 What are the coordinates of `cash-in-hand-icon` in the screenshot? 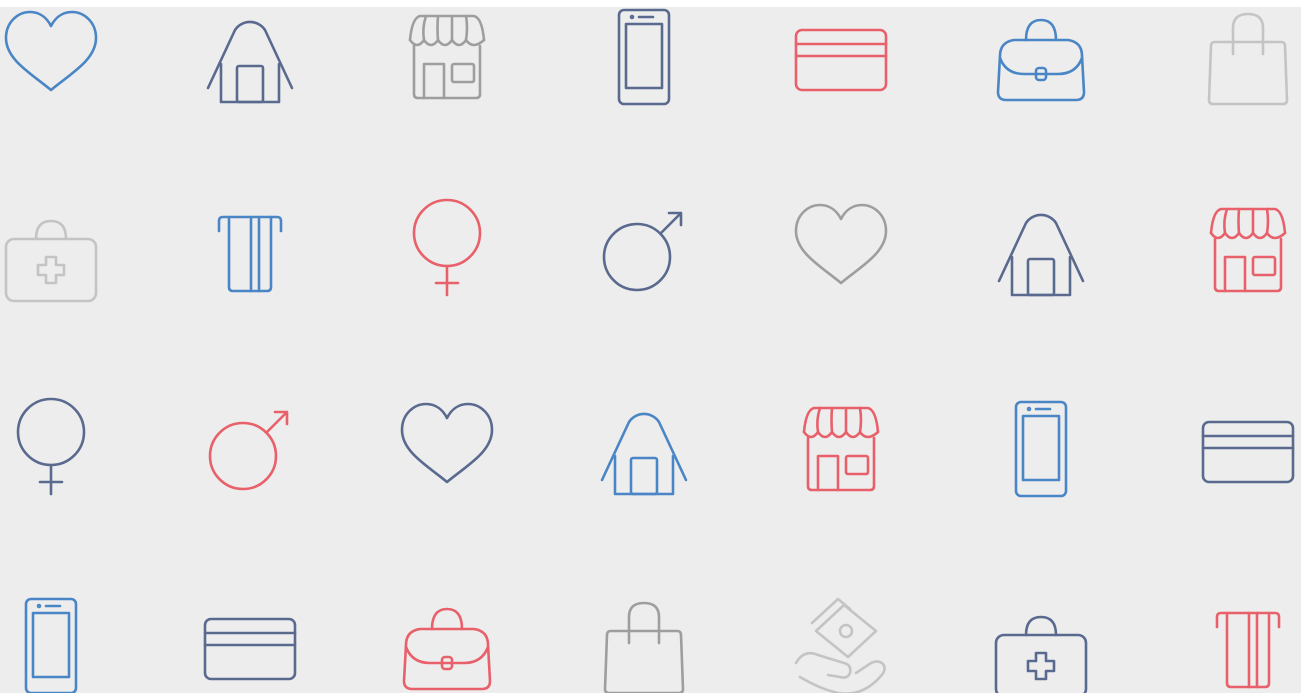 It's located at (841, 642).